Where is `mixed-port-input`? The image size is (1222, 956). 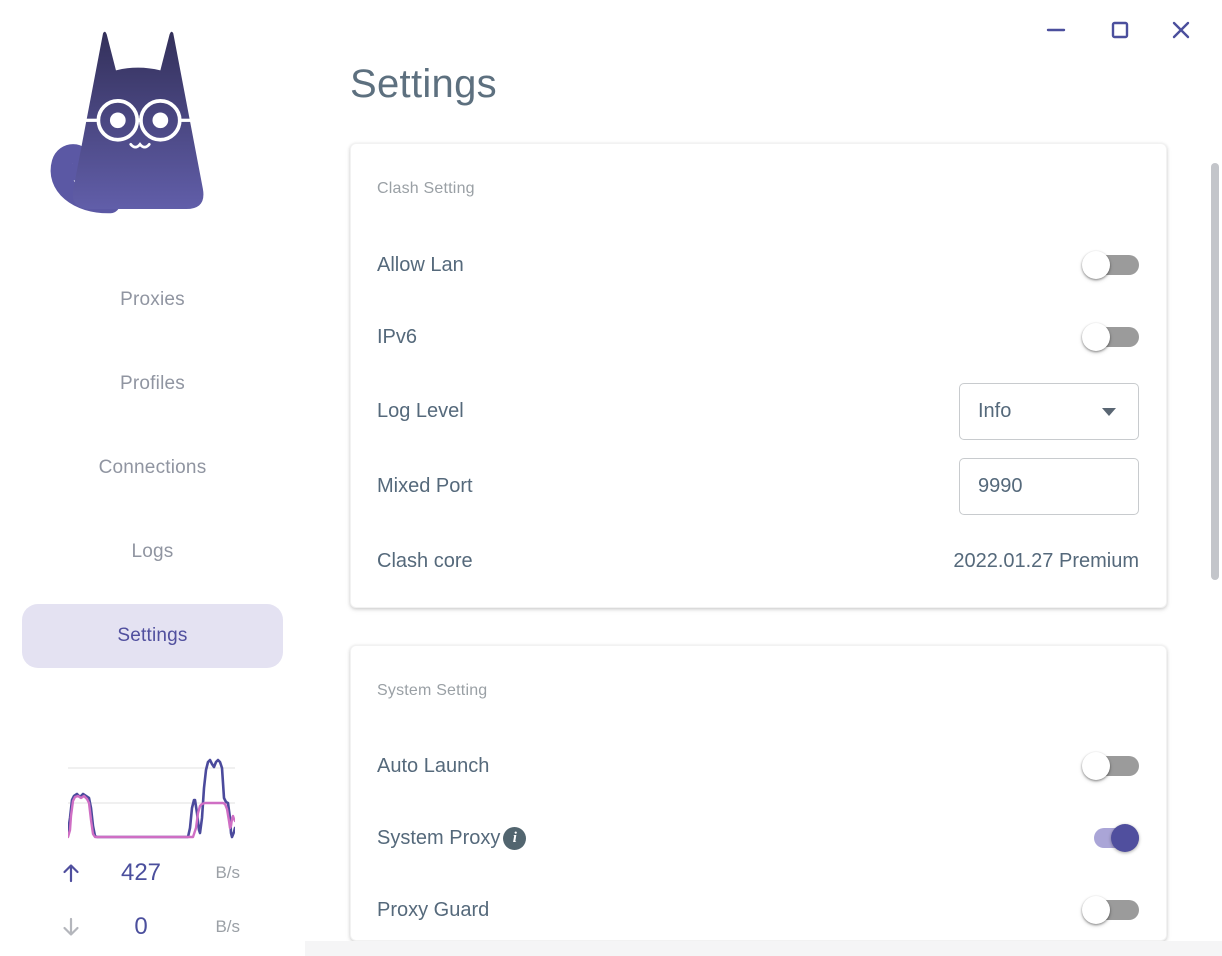
mixed-port-input is located at coordinates (1049, 486).